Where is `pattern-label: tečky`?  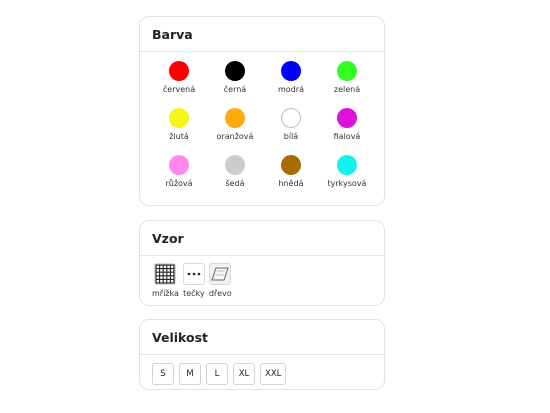
pattern-label: tečky is located at coordinates (194, 293).